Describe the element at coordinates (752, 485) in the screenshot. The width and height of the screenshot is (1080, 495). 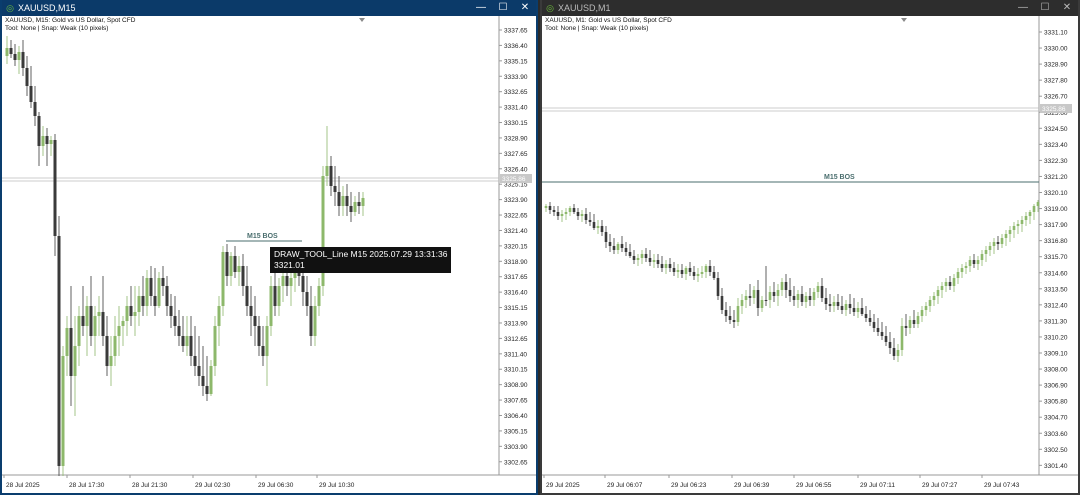
I see `time-tick-label: 29 Jul 06:39` at that location.